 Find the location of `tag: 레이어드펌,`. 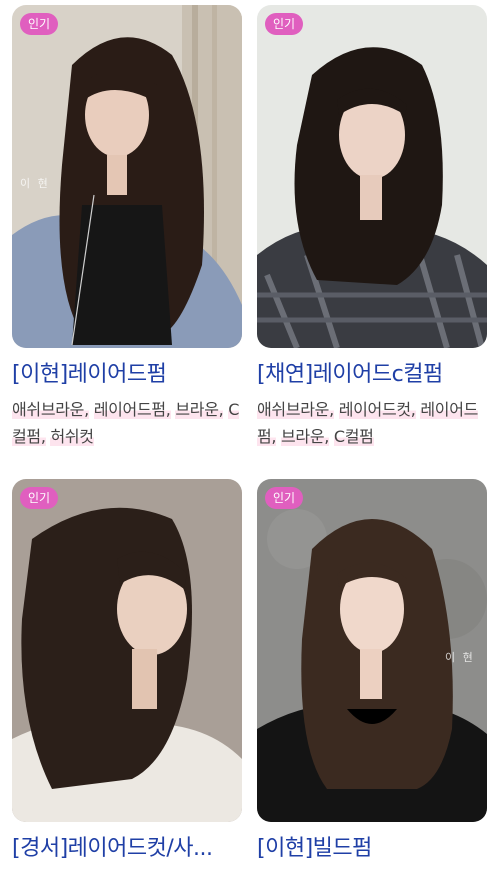

tag: 레이어드펌, is located at coordinates (132, 409).